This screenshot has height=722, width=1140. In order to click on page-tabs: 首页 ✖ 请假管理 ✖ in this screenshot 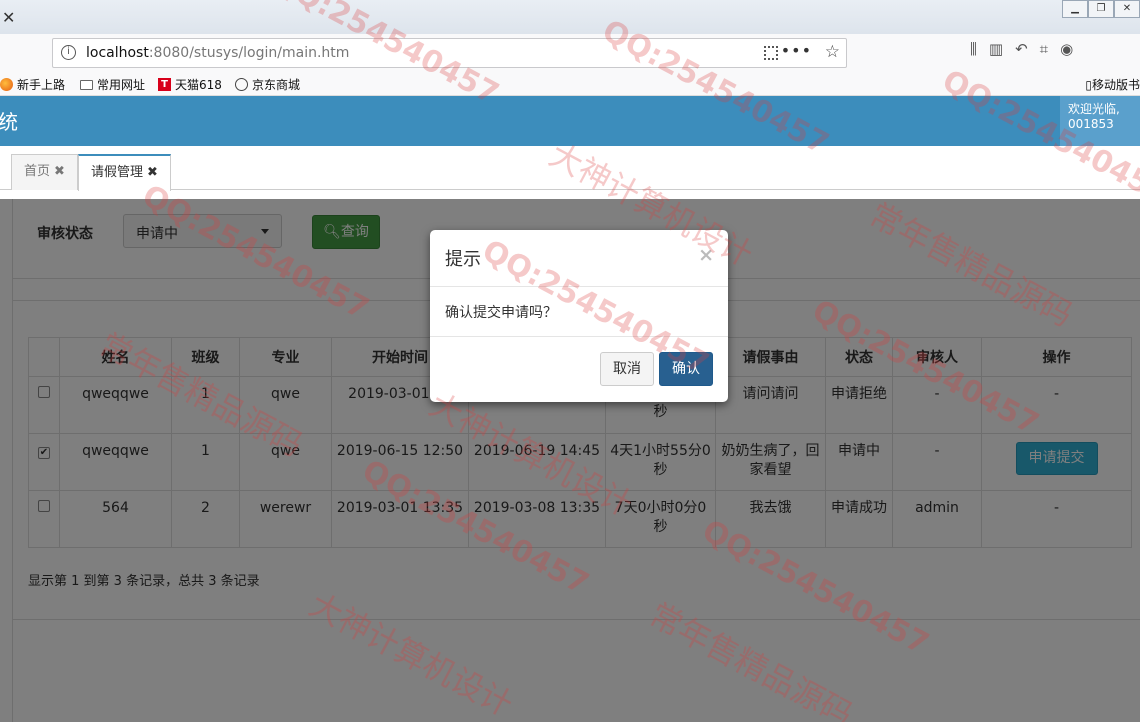, I will do `click(570, 168)`.